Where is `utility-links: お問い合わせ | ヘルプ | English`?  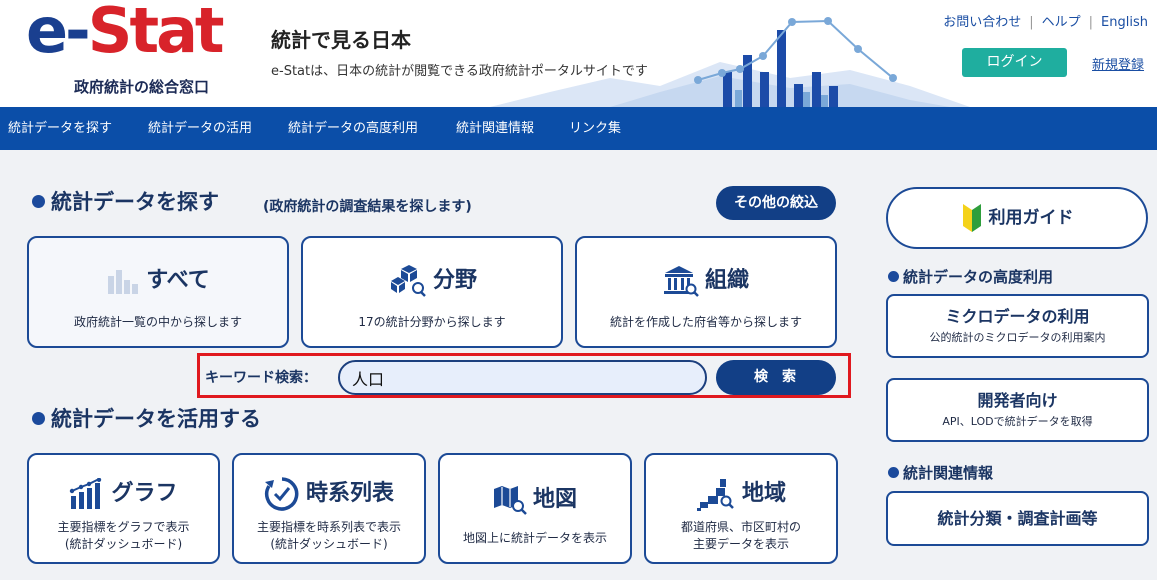 utility-links: お問い合わせ | ヘルプ | English is located at coordinates (1045, 20).